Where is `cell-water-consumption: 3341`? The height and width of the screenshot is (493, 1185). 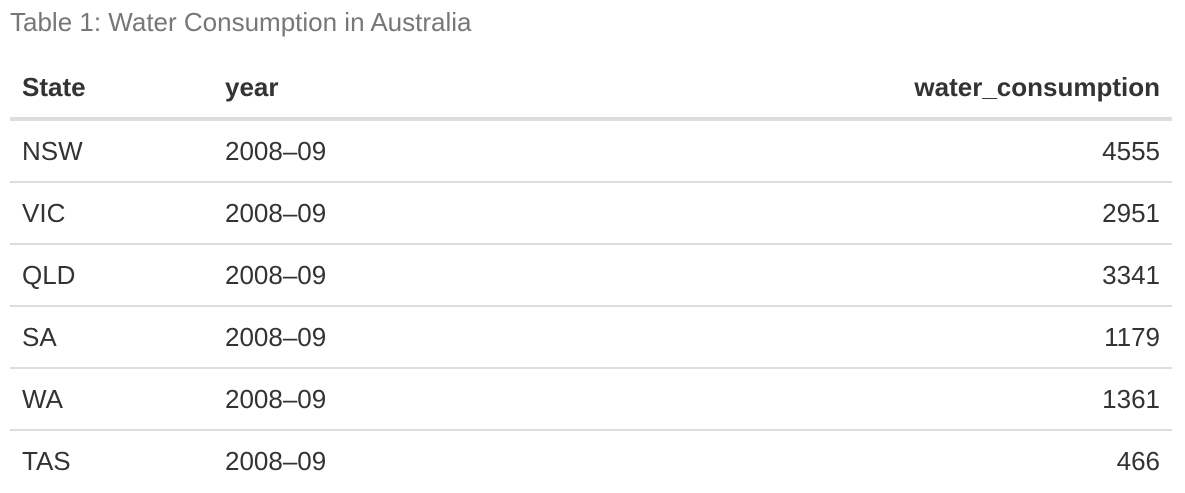 cell-water-consumption: 3341 is located at coordinates (832, 274).